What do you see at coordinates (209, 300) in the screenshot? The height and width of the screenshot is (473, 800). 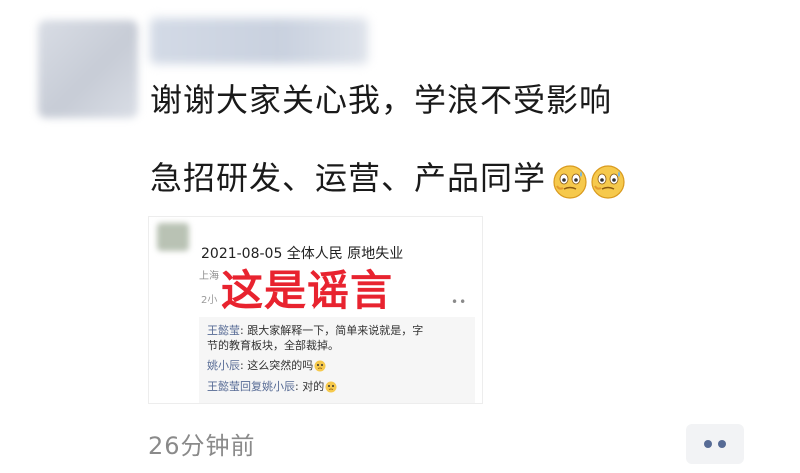 I see `embedded-time: 2小` at bounding box center [209, 300].